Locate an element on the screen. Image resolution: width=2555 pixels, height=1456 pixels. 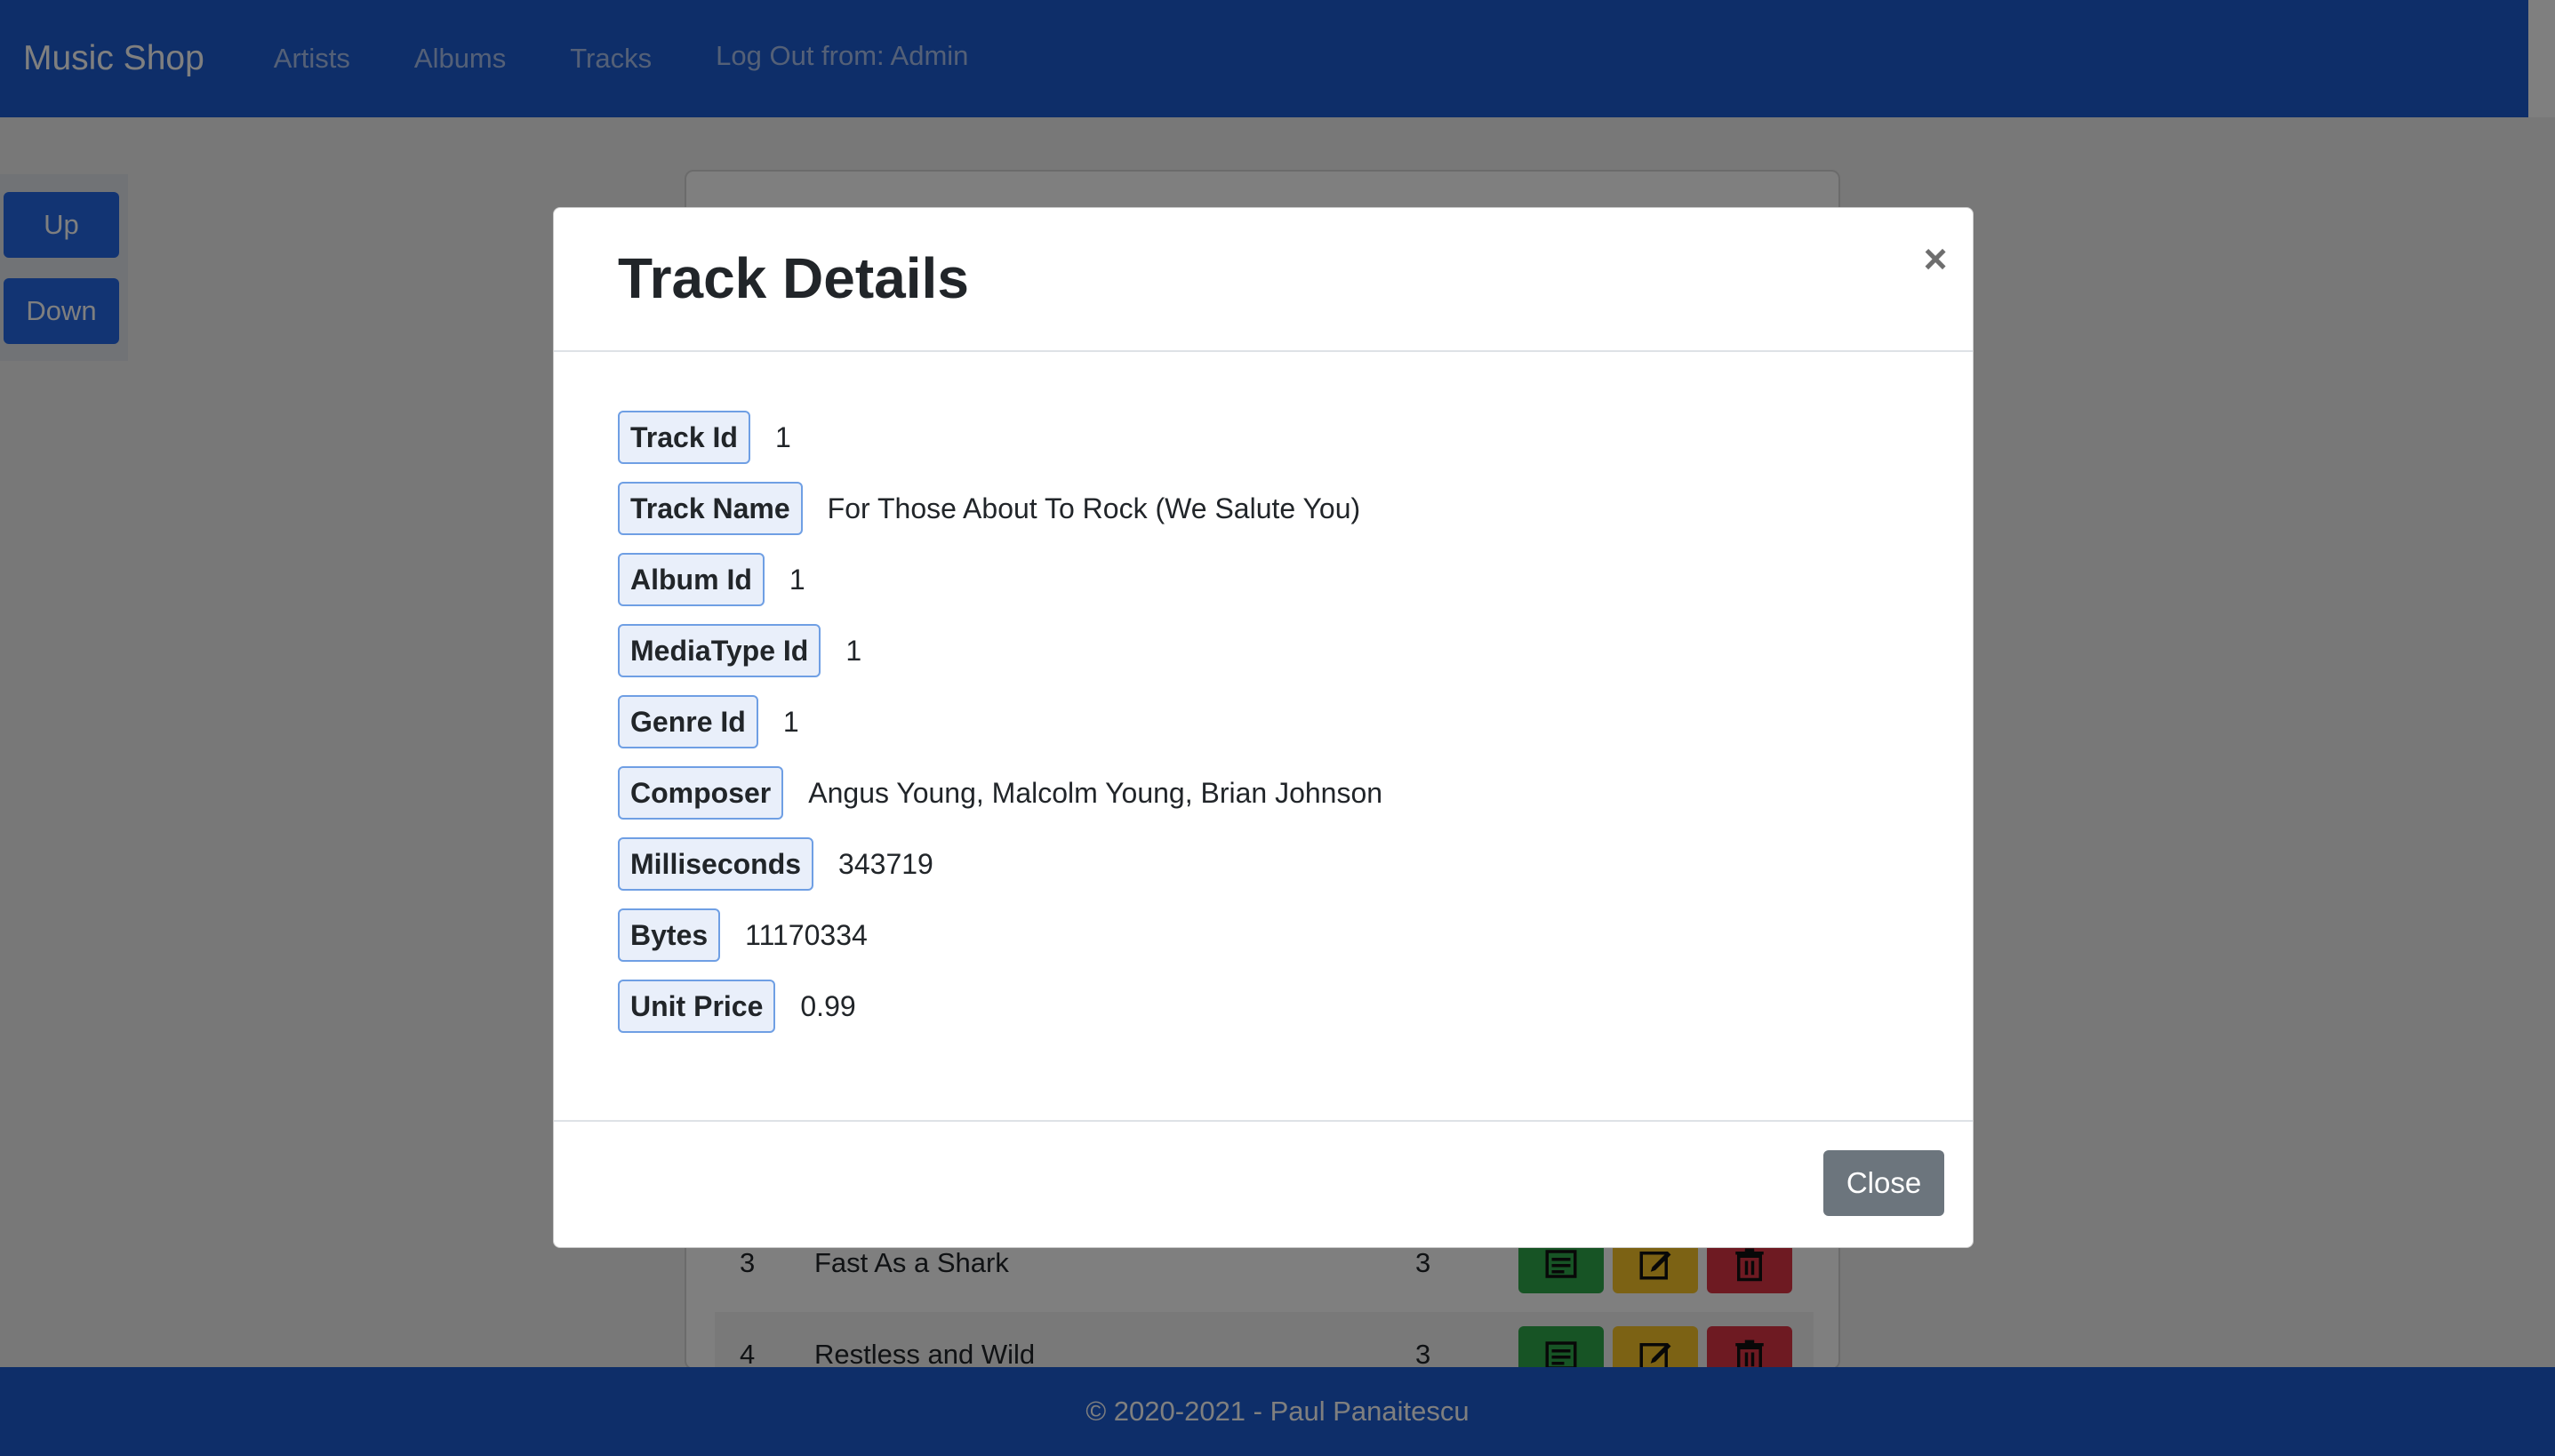
close-icon: × is located at coordinates (1935, 259).